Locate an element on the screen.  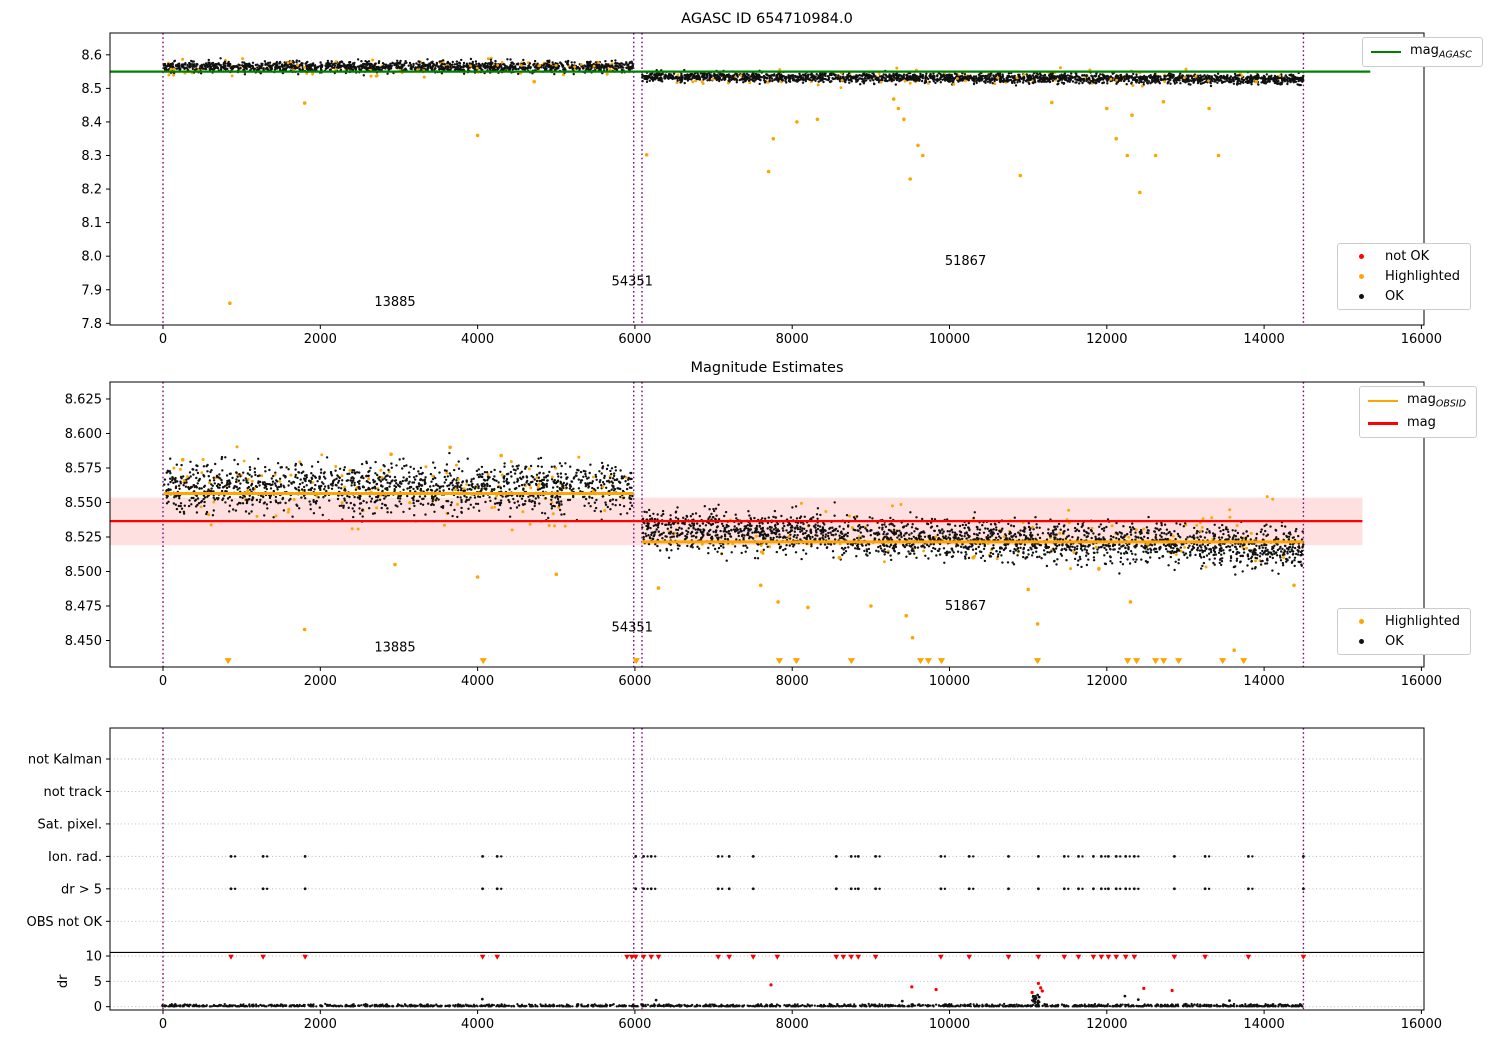
legend-label: magOBSID is located at coordinates (1437, 401).